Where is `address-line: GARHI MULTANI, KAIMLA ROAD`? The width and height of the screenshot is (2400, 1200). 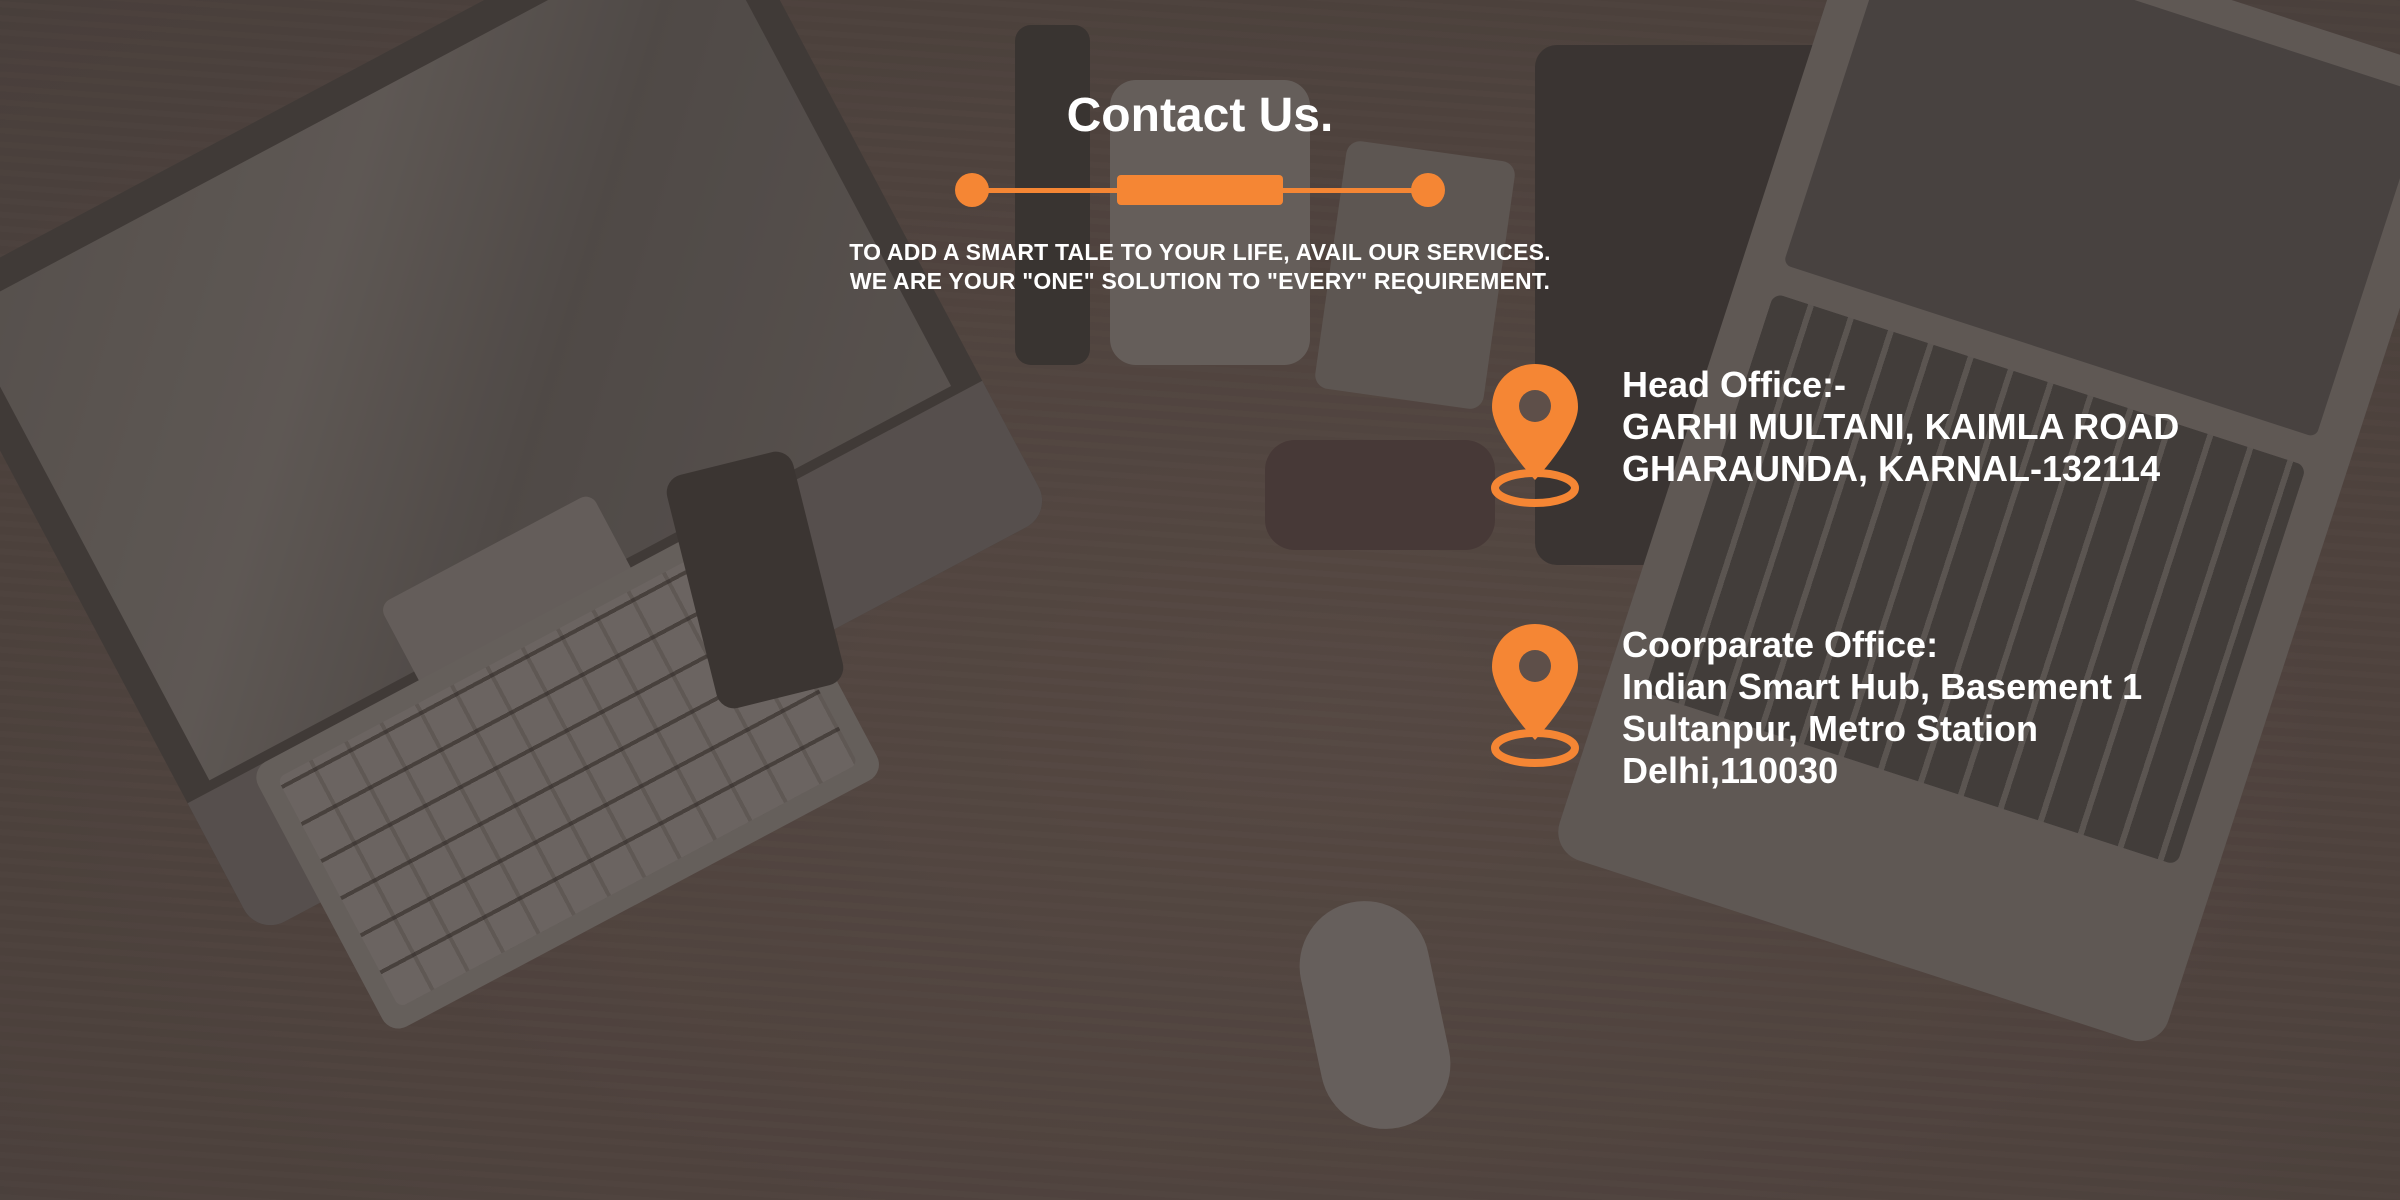 address-line: GARHI MULTANI, KAIMLA ROAD is located at coordinates (1901, 426).